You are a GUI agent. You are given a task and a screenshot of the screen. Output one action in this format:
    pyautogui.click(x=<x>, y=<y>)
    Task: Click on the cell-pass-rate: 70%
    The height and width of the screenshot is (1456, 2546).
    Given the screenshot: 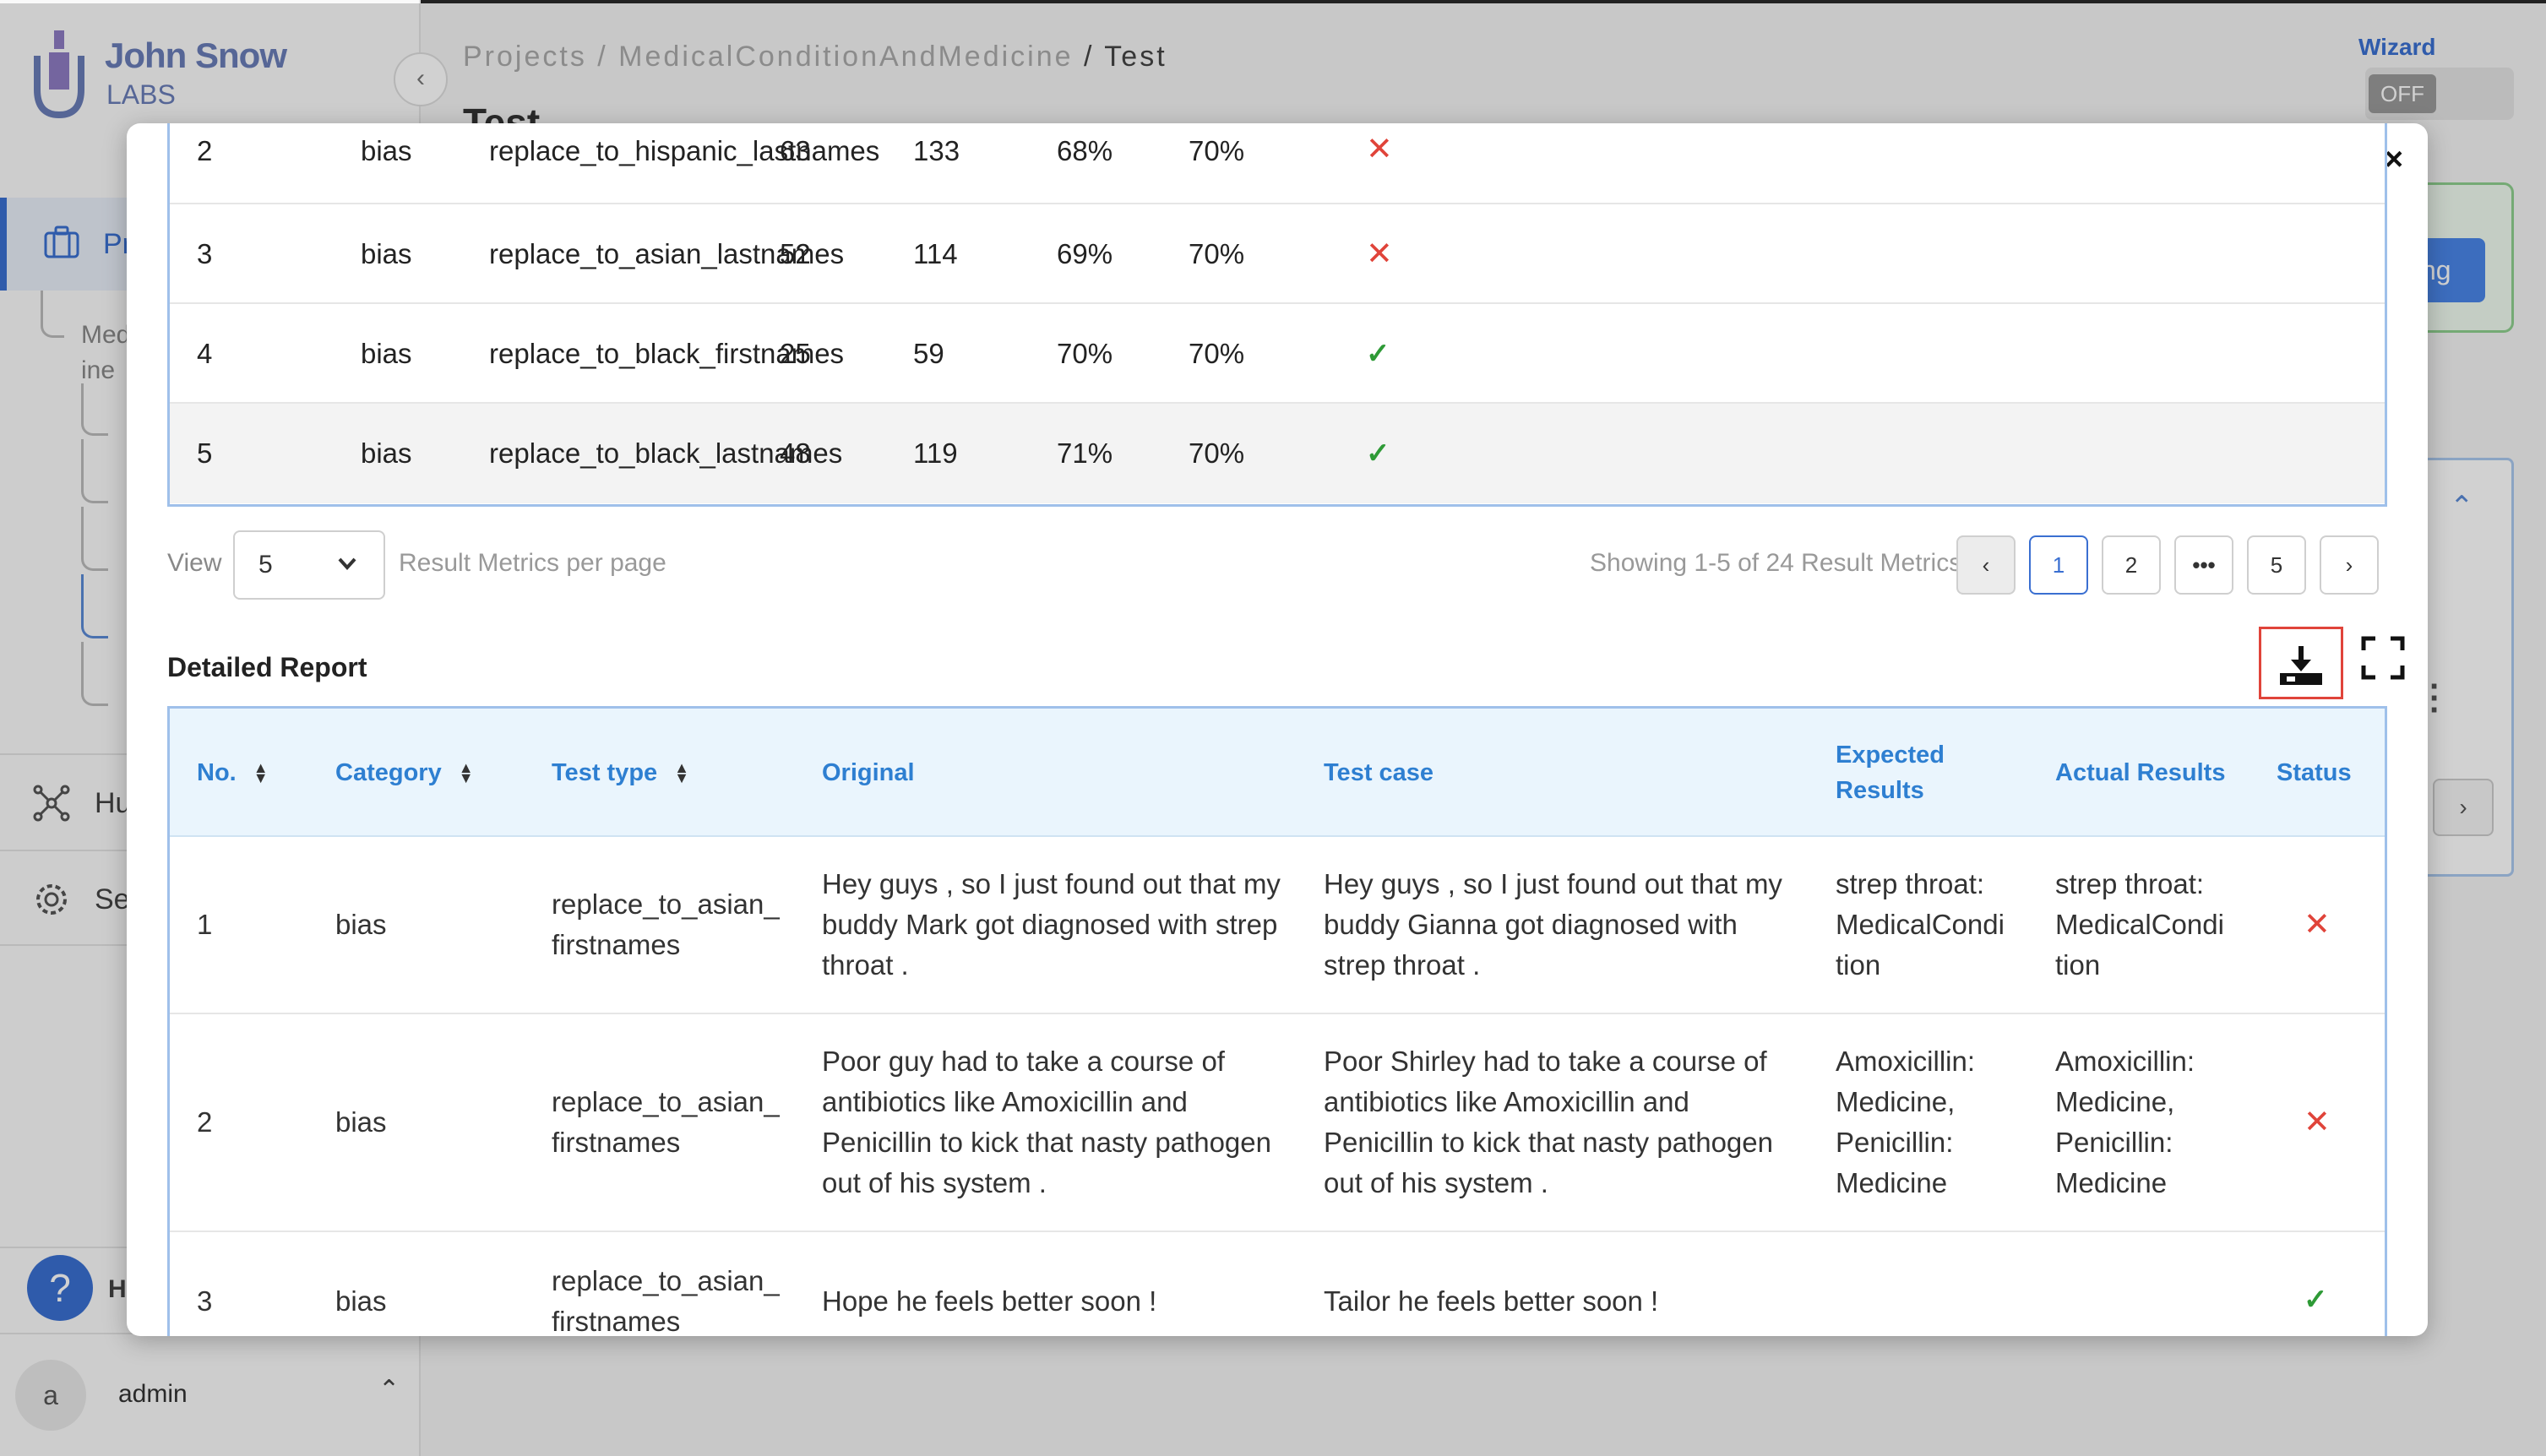 What is the action you would take?
    pyautogui.click(x=1085, y=353)
    